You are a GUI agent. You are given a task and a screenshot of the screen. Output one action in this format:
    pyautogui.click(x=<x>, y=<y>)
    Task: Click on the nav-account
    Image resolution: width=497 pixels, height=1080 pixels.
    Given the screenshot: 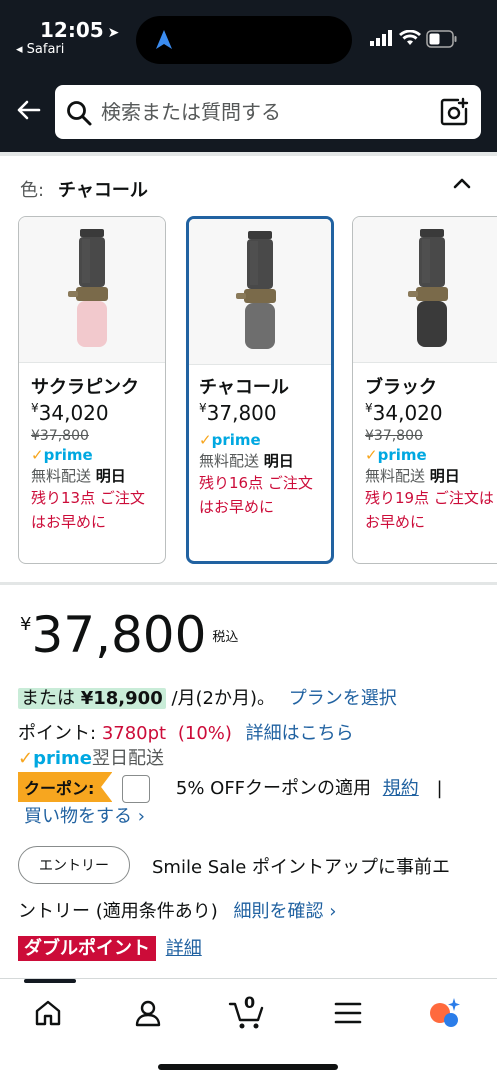 What is the action you would take?
    pyautogui.click(x=148, y=1013)
    